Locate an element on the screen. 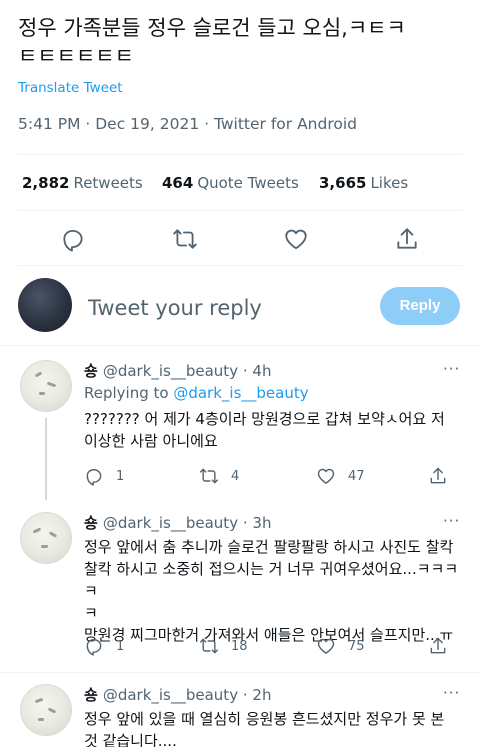  reply-text-line: 정우 앞에서 춤 추니까 슬로건 팔랑팔랑 하시고 사진도 찰칵 is located at coordinates (269, 547).